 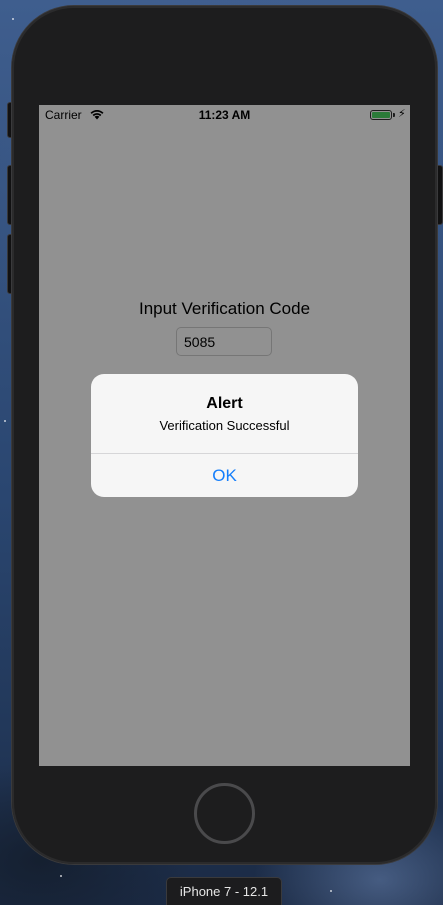 What do you see at coordinates (224, 475) in the screenshot?
I see `ok-button: OK` at bounding box center [224, 475].